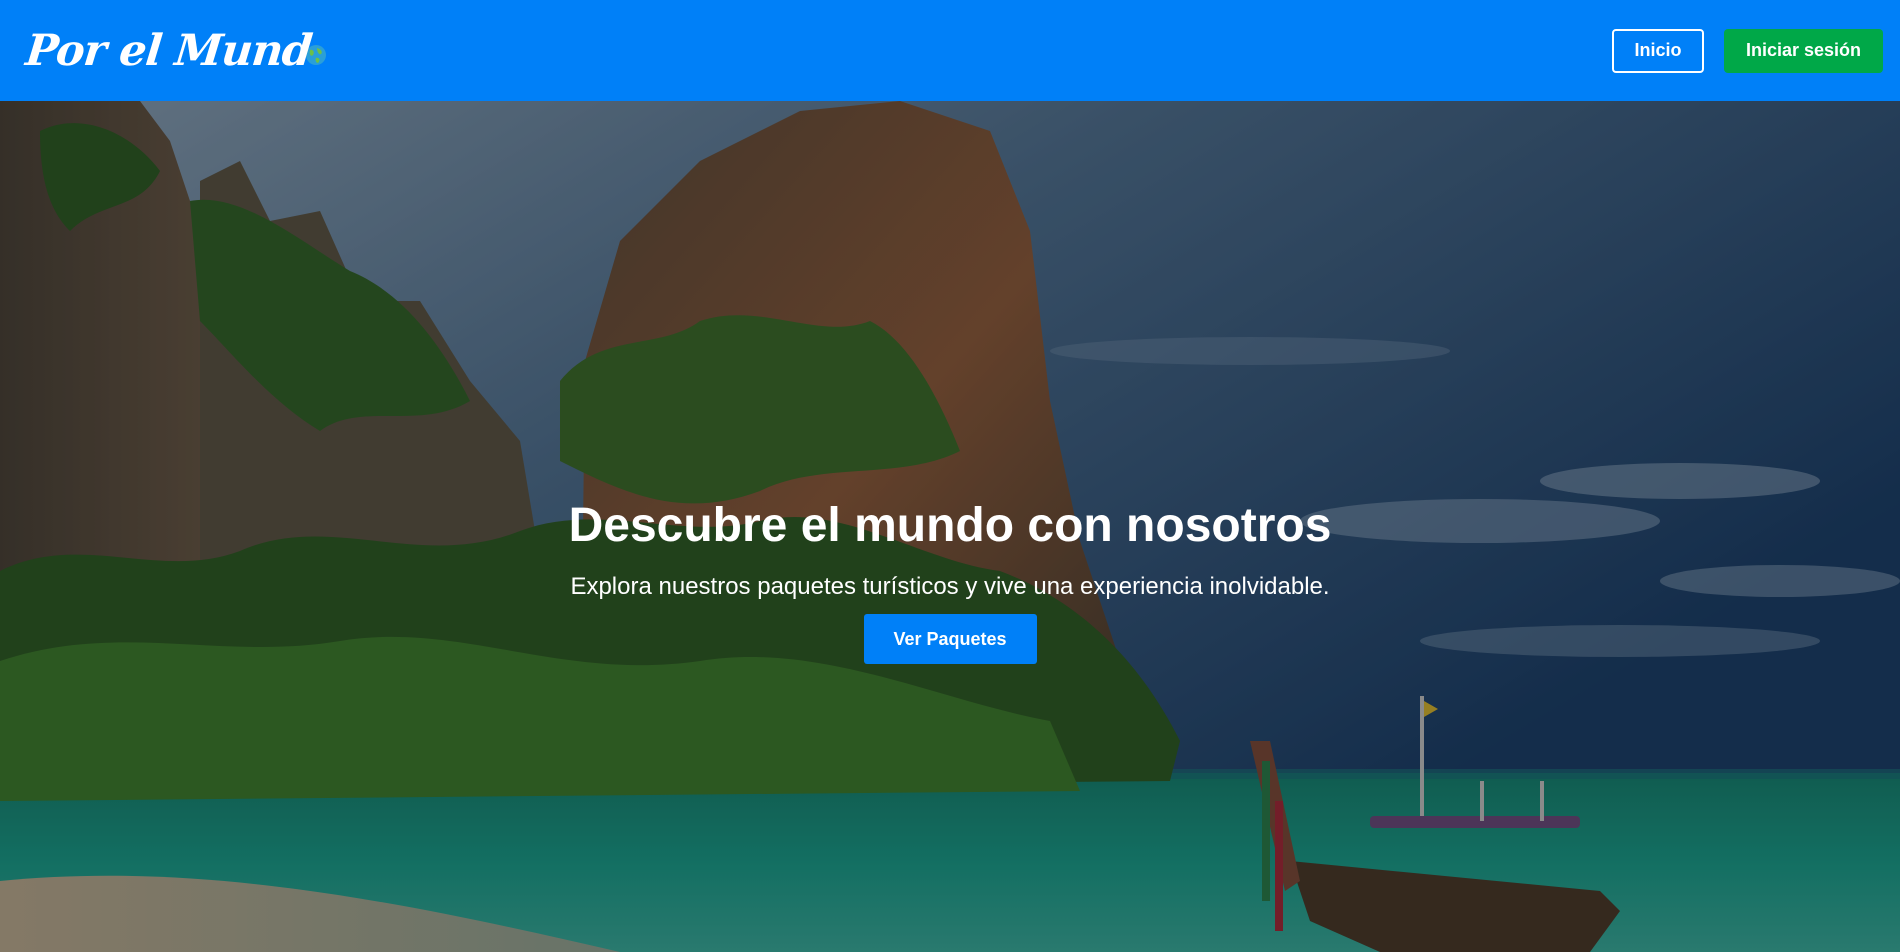 This screenshot has height=952, width=1900. I want to click on brand-name: Por el Mund, so click(168, 50).